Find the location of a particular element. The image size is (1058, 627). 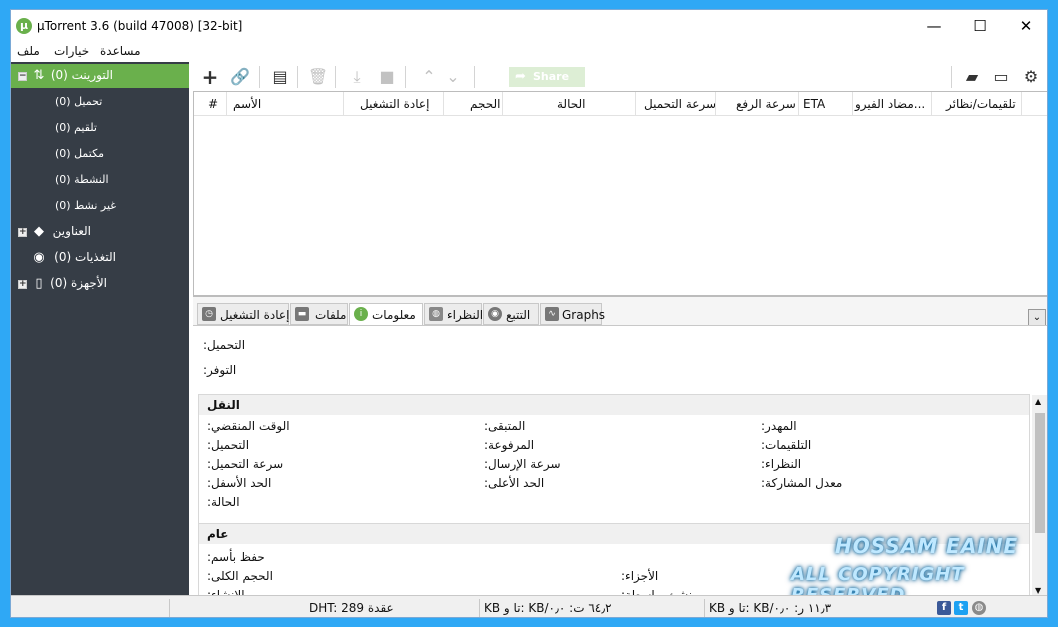

column-status: الحالة is located at coordinates (568, 104).